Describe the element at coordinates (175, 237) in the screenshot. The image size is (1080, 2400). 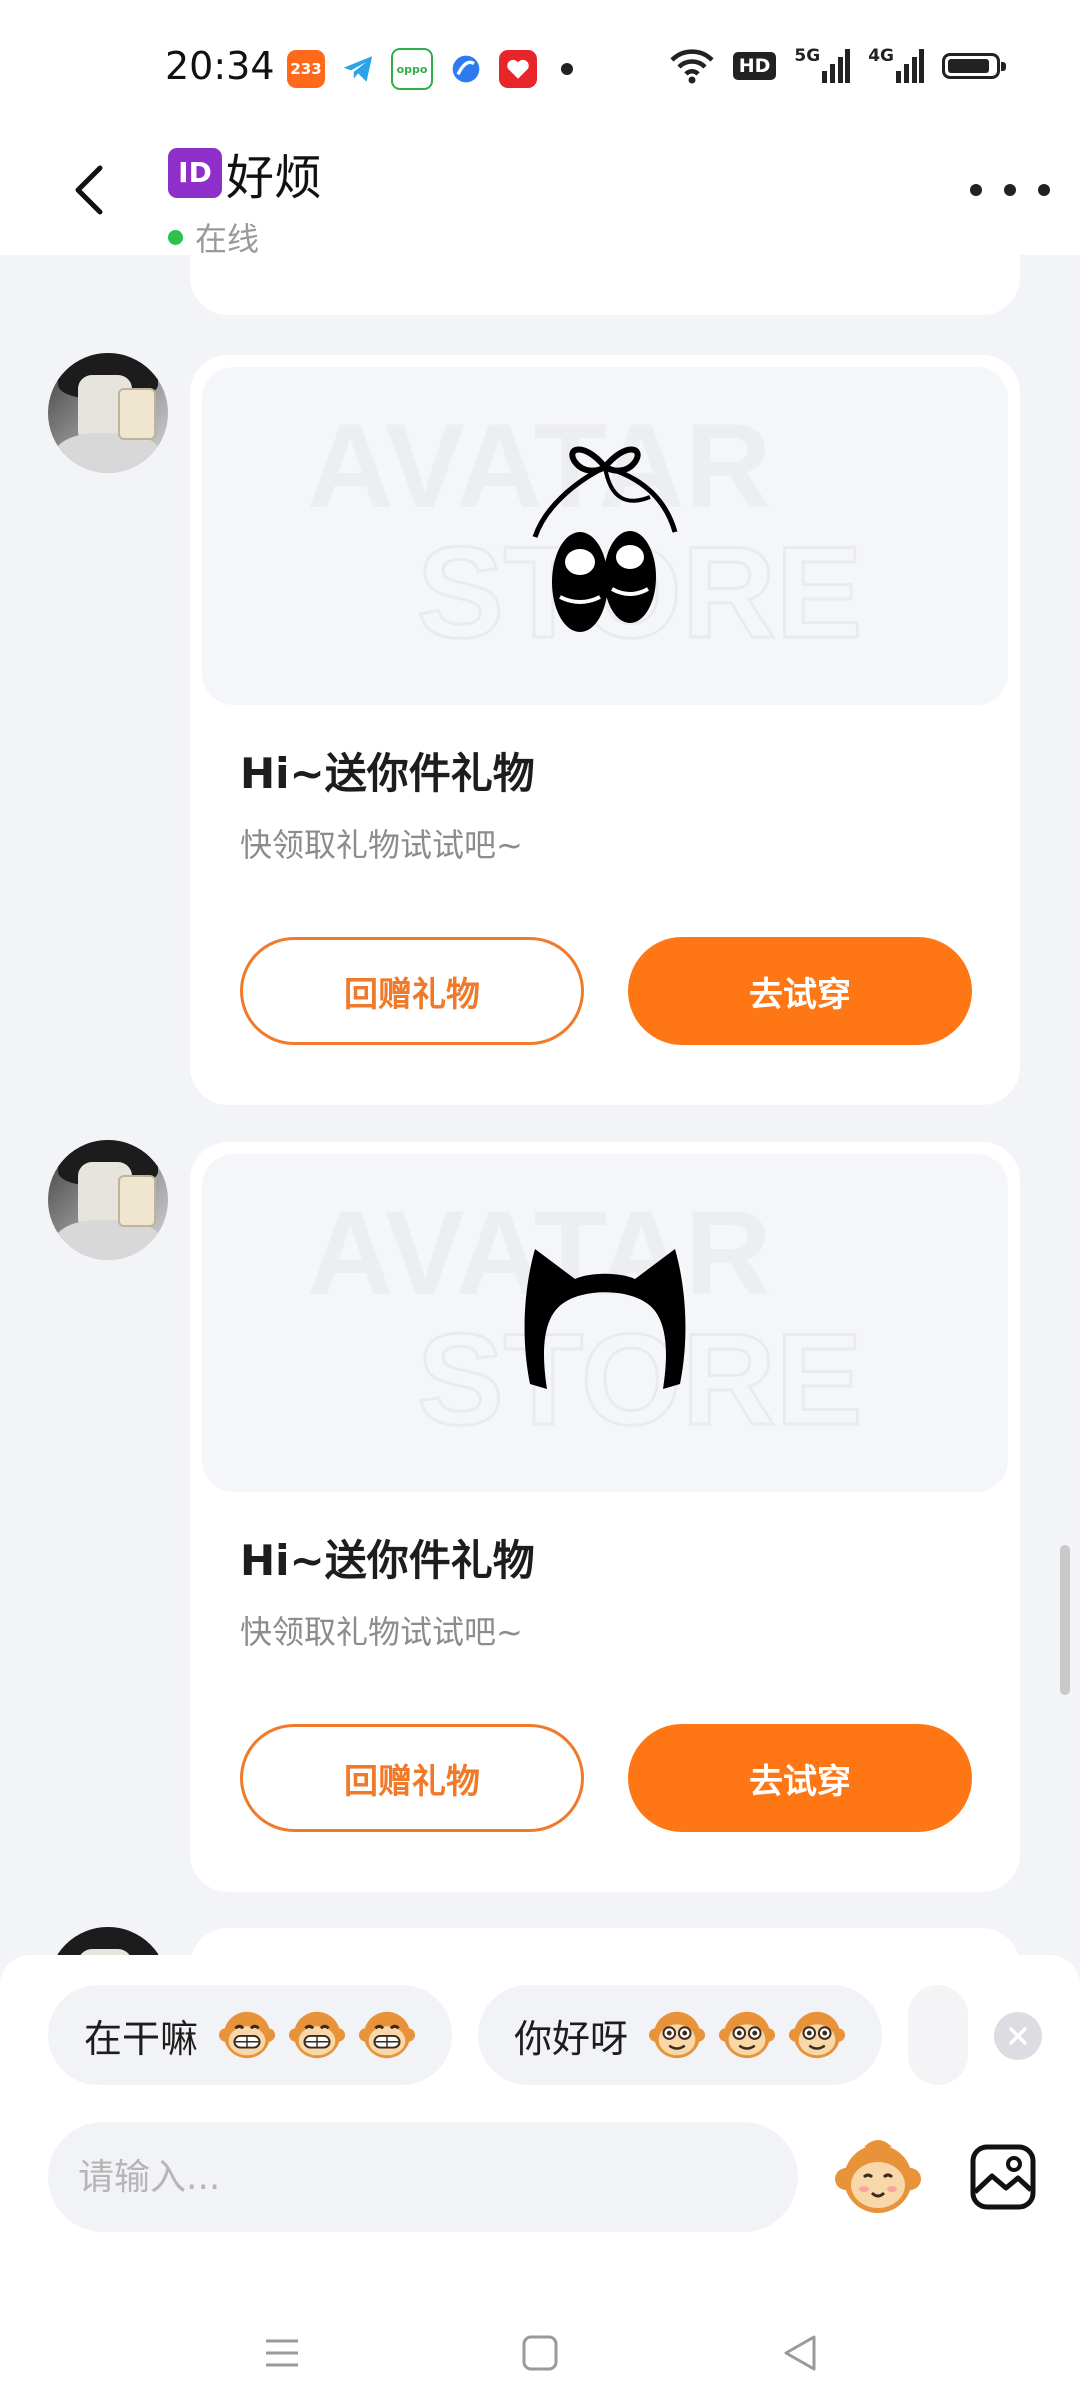
I see `online-status-dot` at that location.